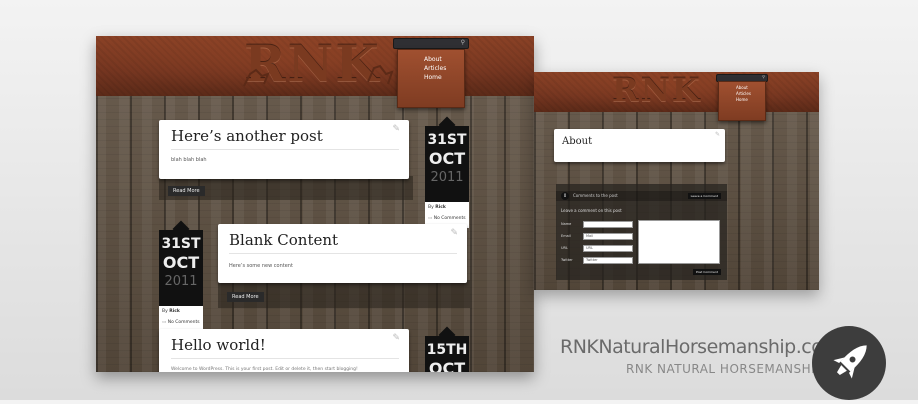  What do you see at coordinates (700, 347) in the screenshot?
I see `brand-url: RNKNaturalHorsemanship.com` at bounding box center [700, 347].